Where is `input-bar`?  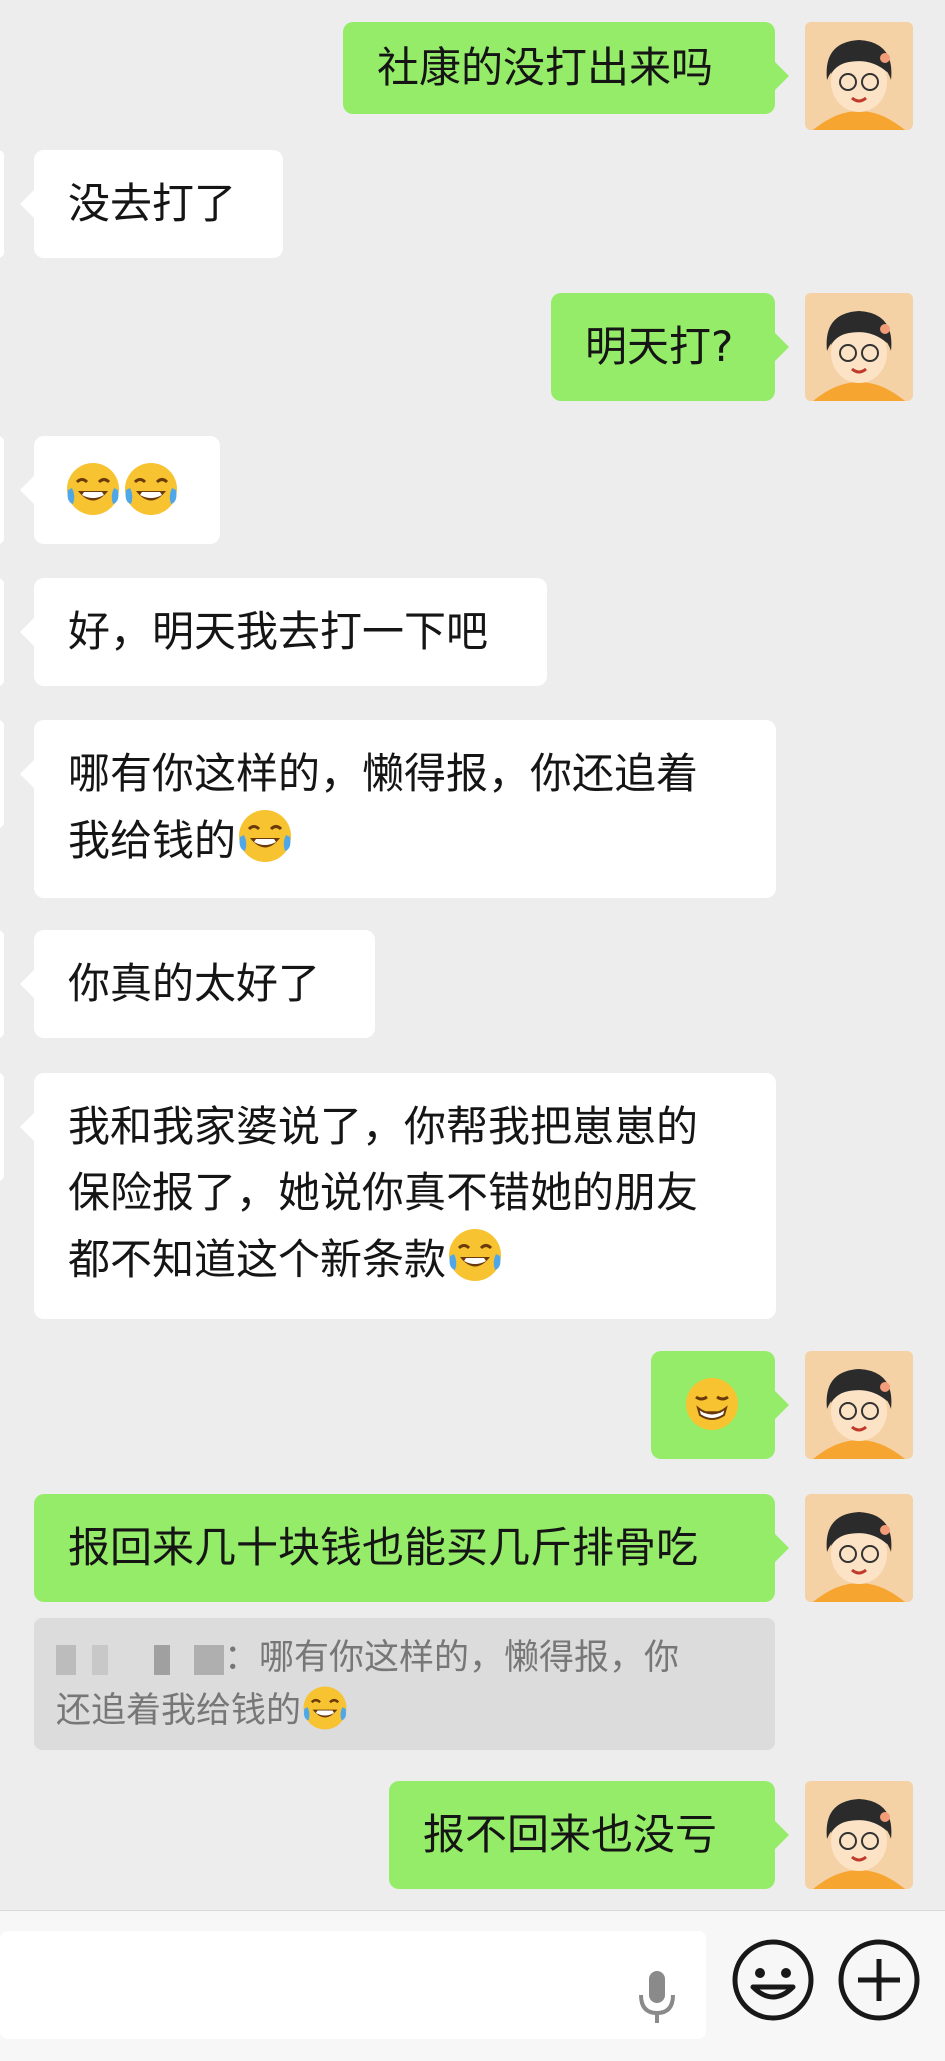
input-bar is located at coordinates (472, 1985).